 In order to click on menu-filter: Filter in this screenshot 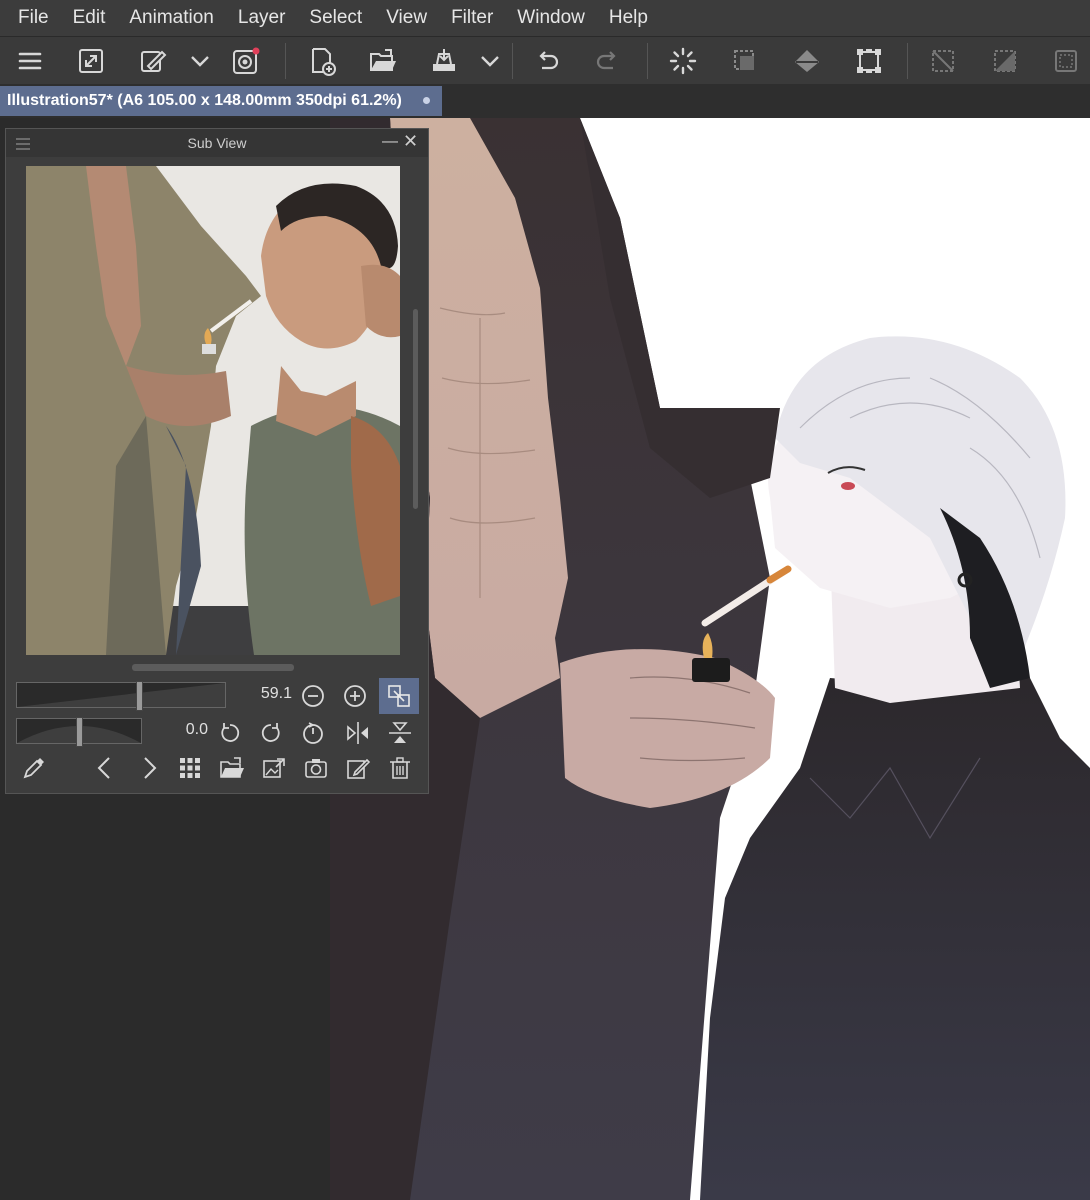, I will do `click(472, 18)`.